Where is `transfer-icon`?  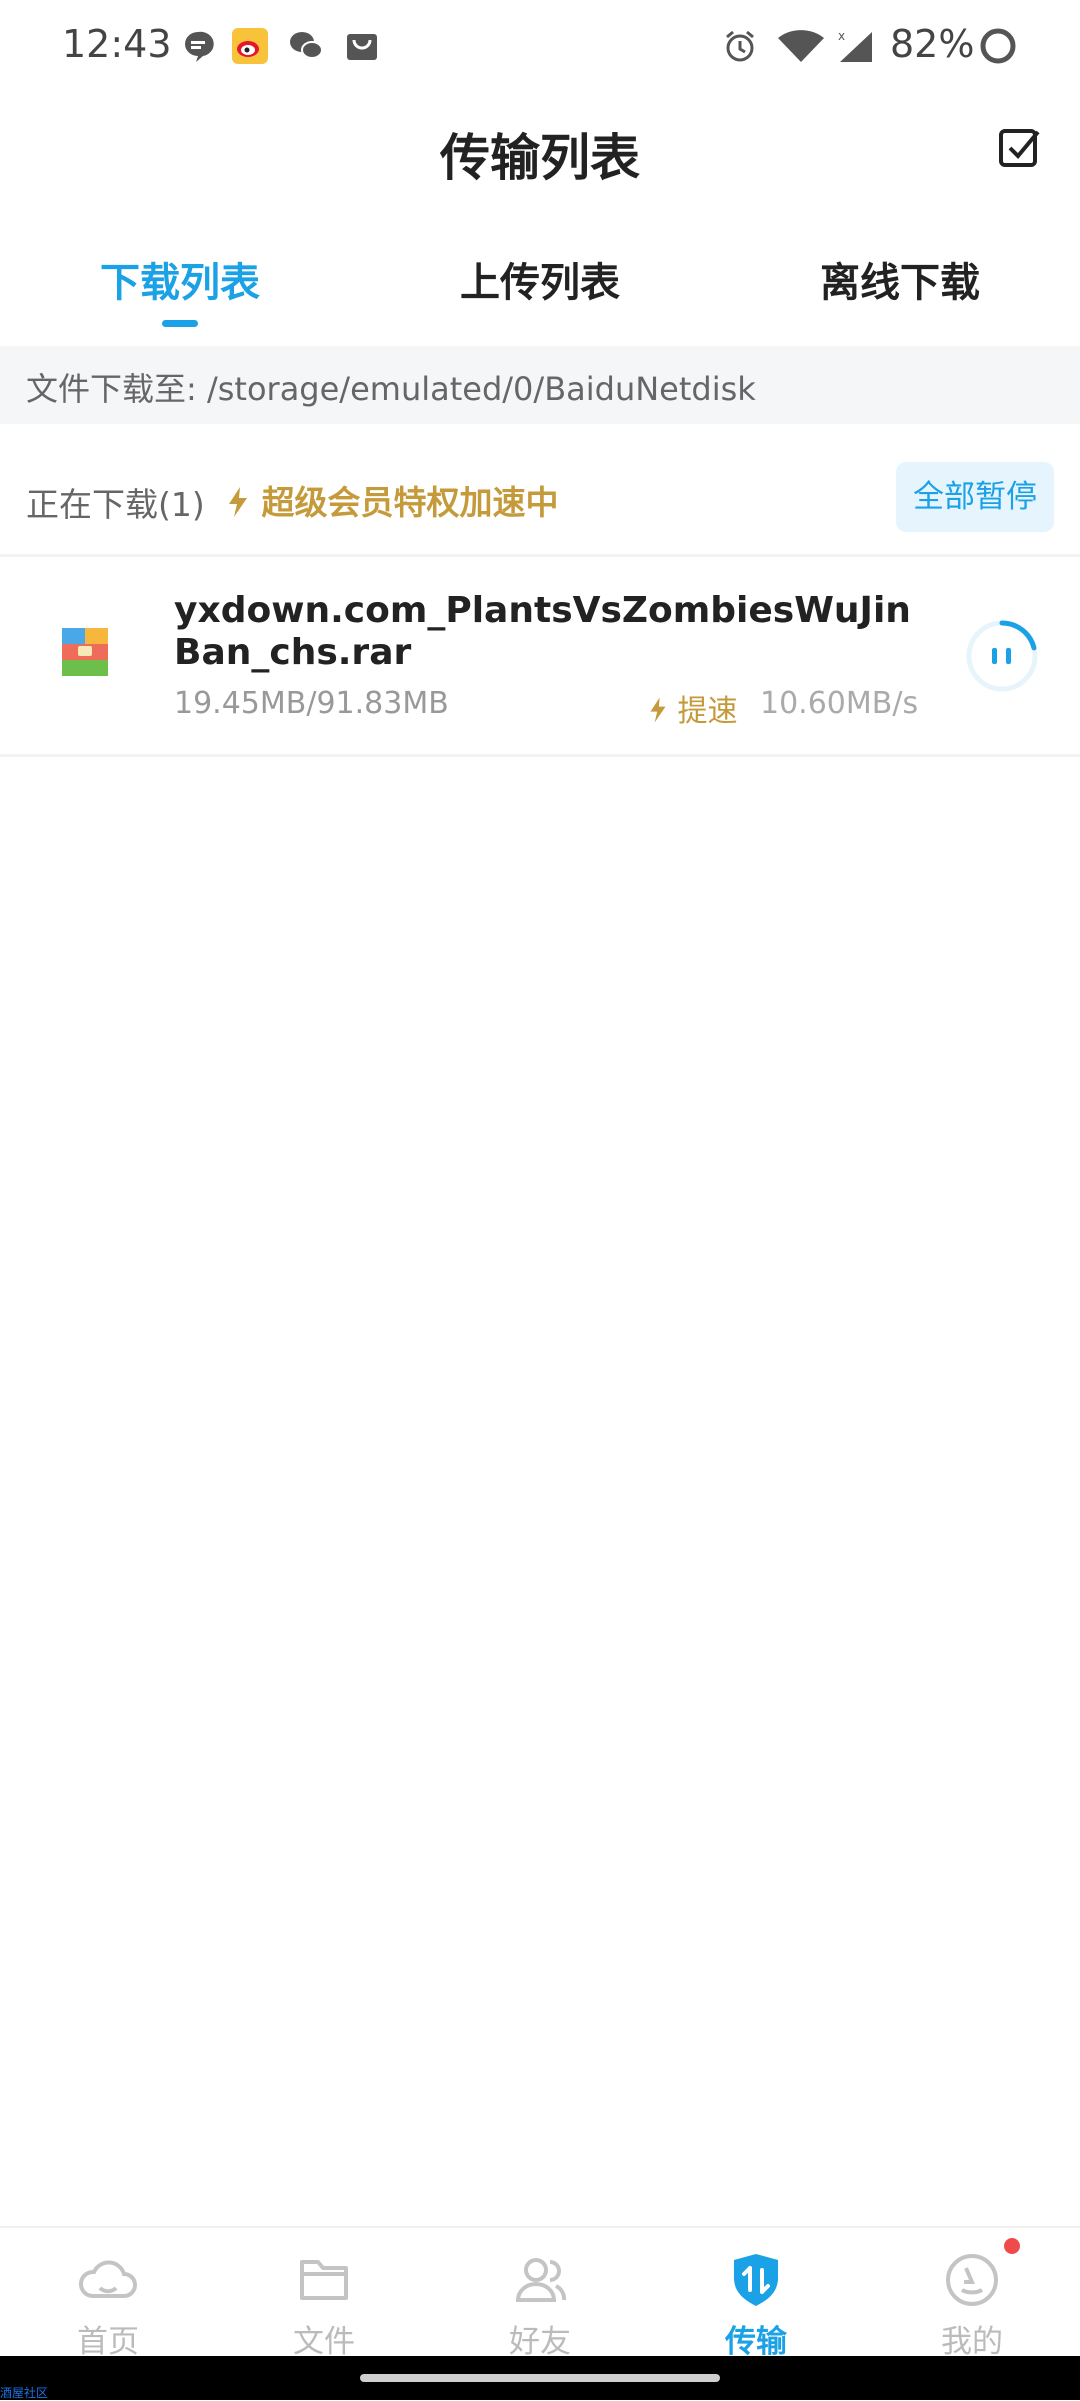 transfer-icon is located at coordinates (756, 2280).